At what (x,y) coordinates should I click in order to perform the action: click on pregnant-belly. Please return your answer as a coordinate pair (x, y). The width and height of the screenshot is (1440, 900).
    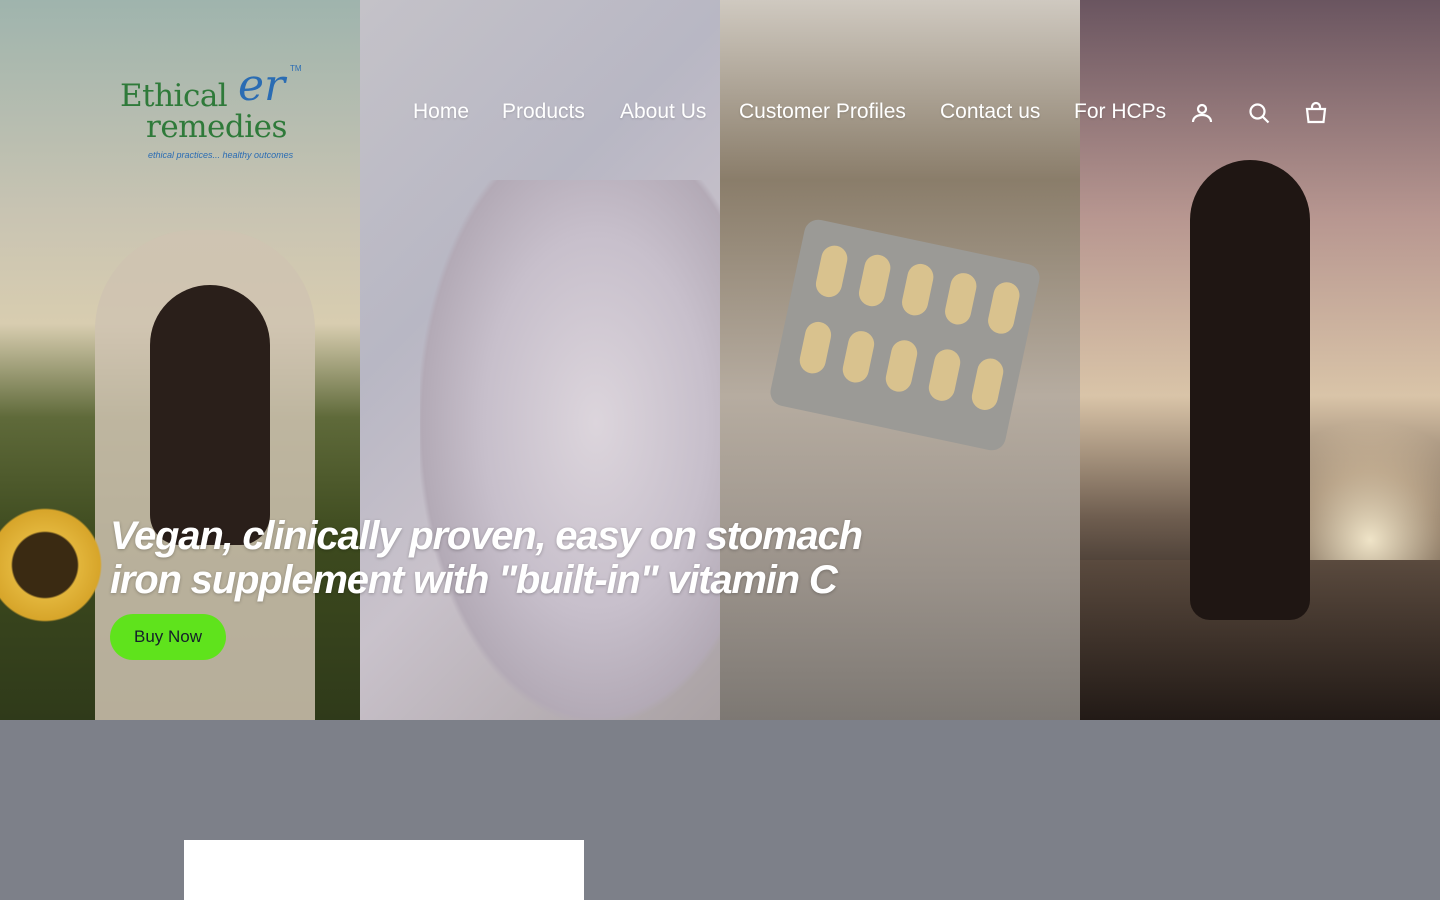
    Looking at the image, I should click on (570, 450).